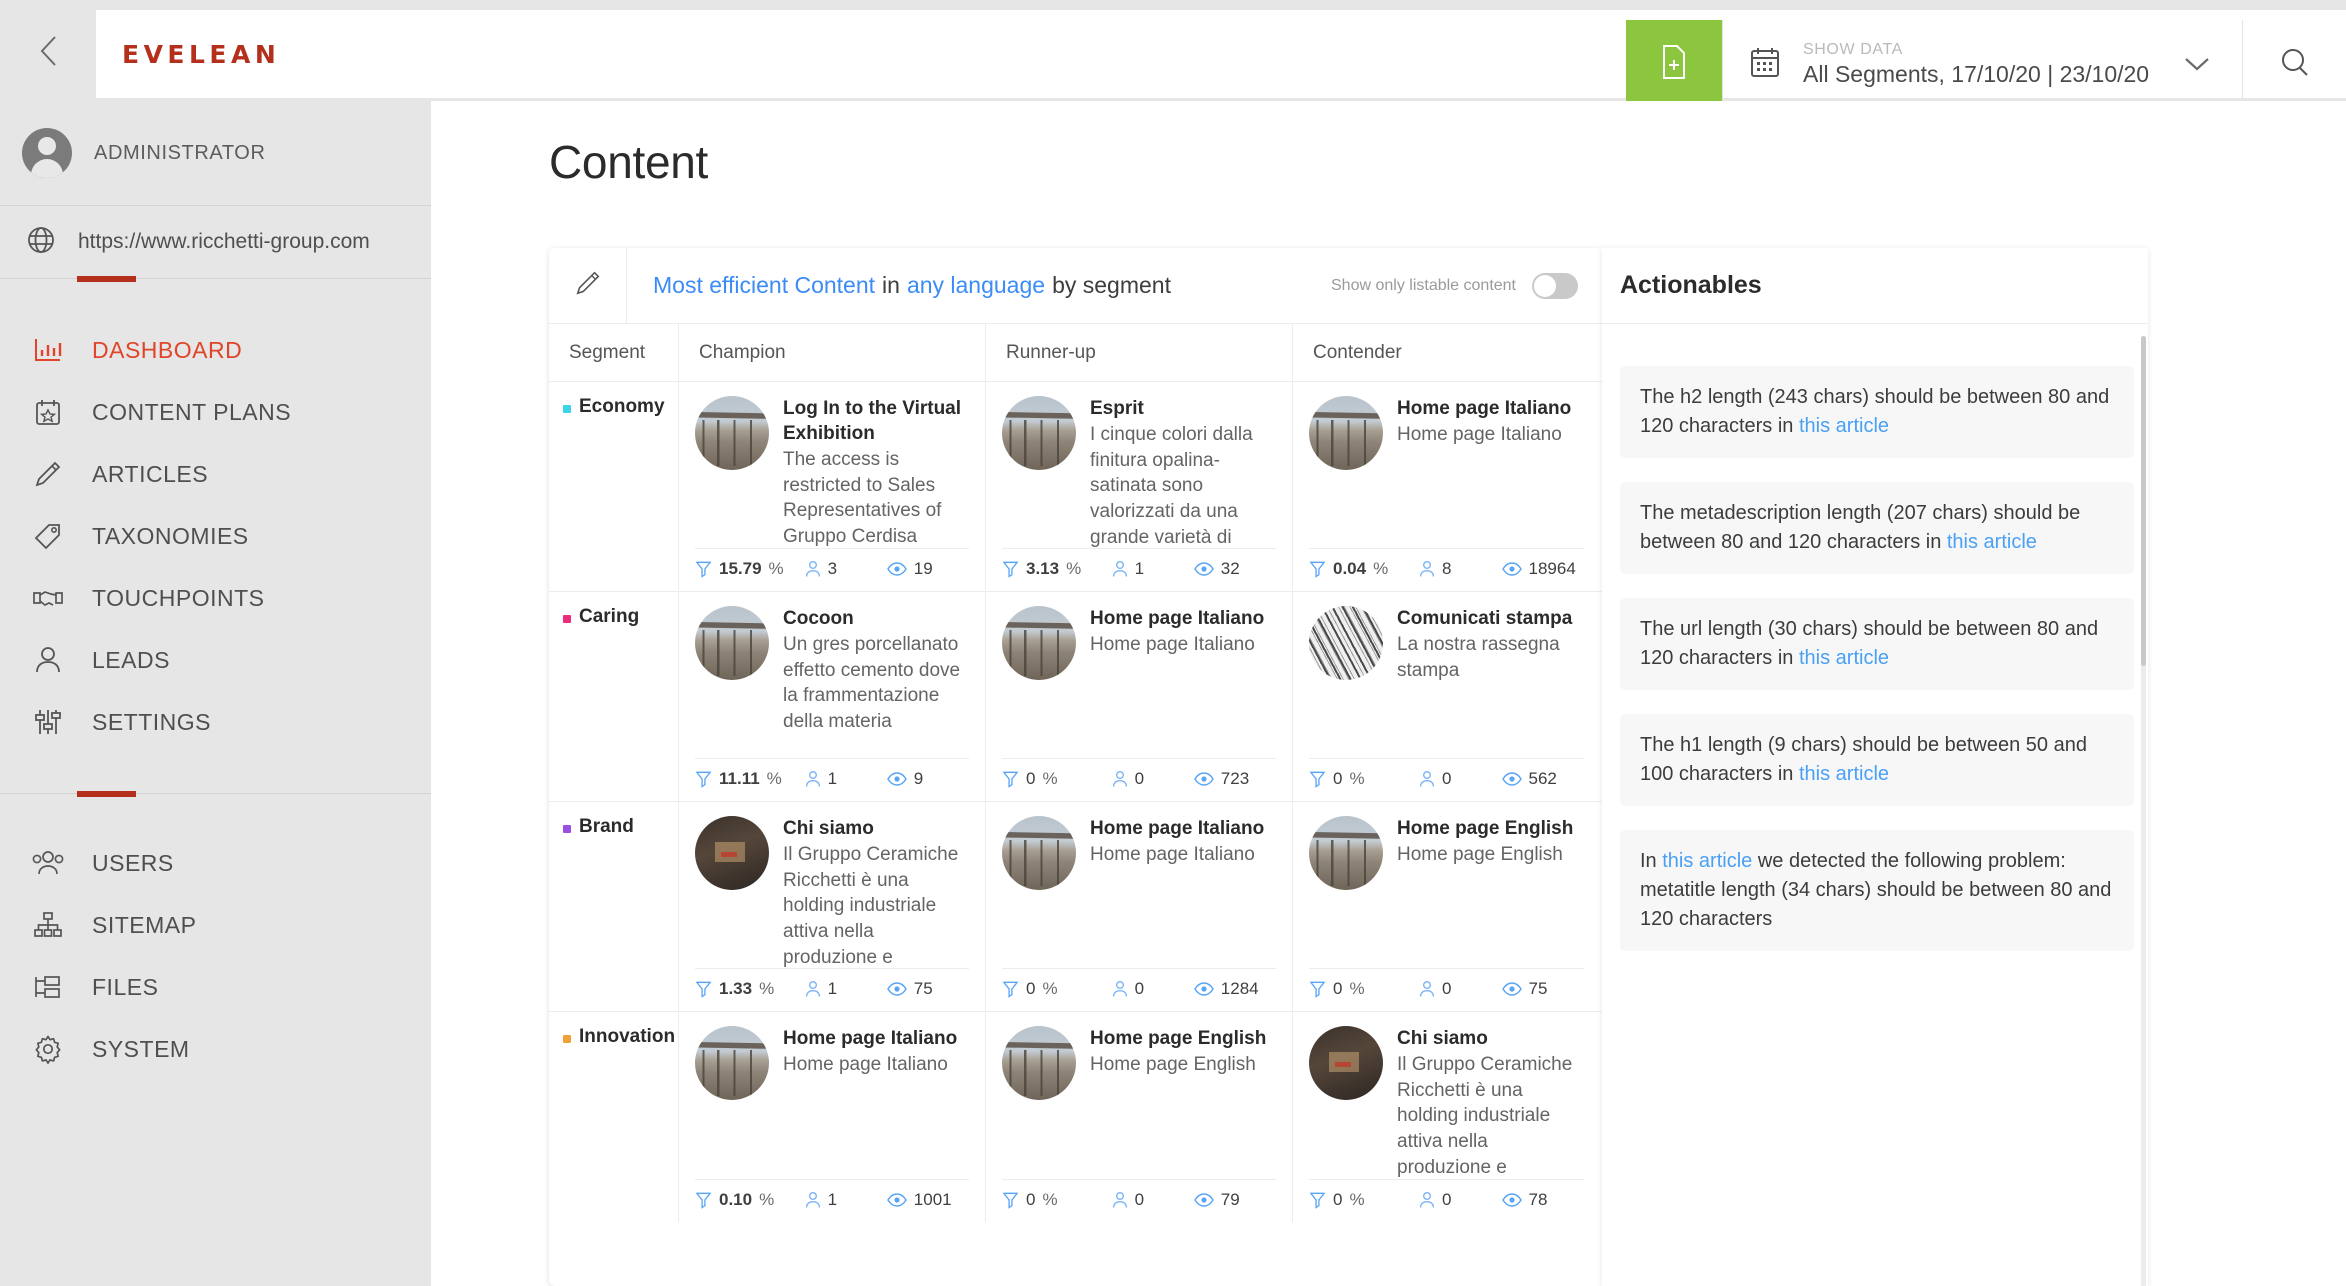  I want to click on content-item-description: Home page English, so click(1480, 855).